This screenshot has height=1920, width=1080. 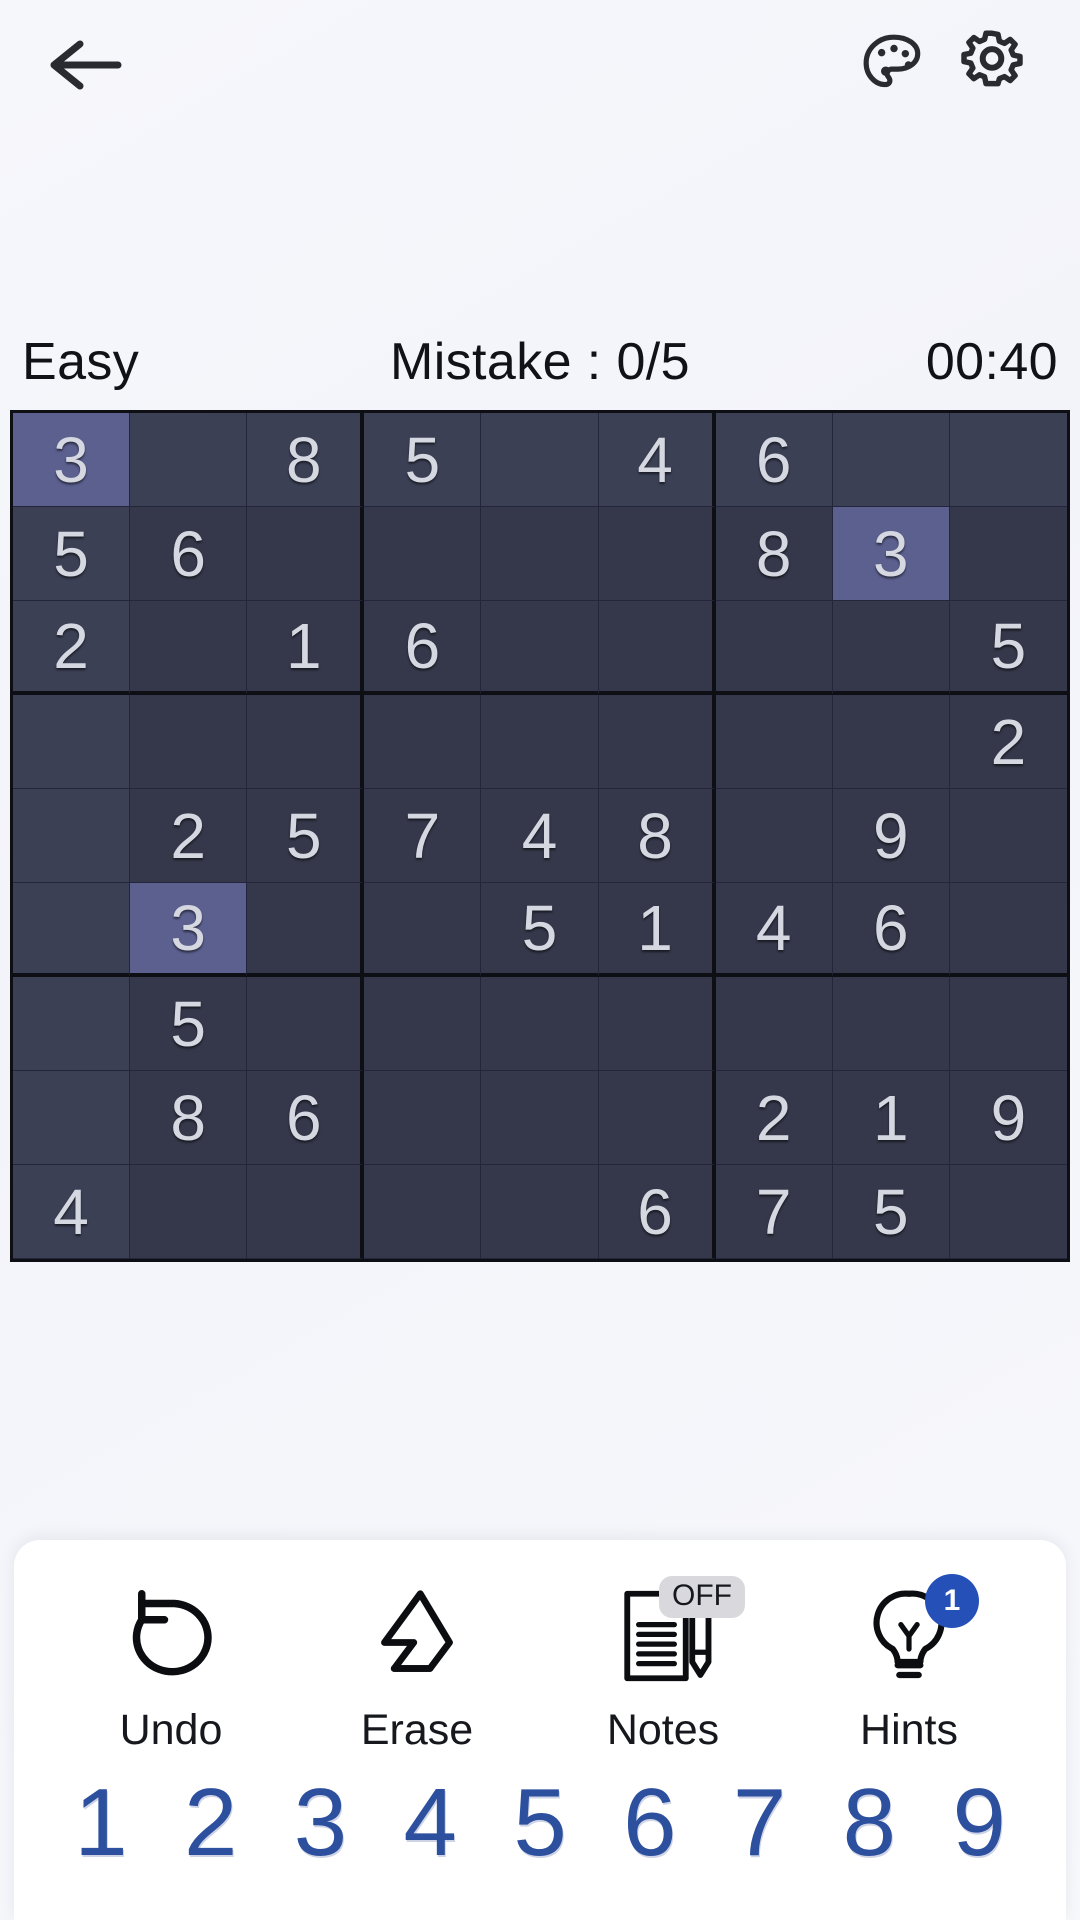 What do you see at coordinates (306, 836) in the screenshot?
I see `sudoku-cell-r5c3: 5` at bounding box center [306, 836].